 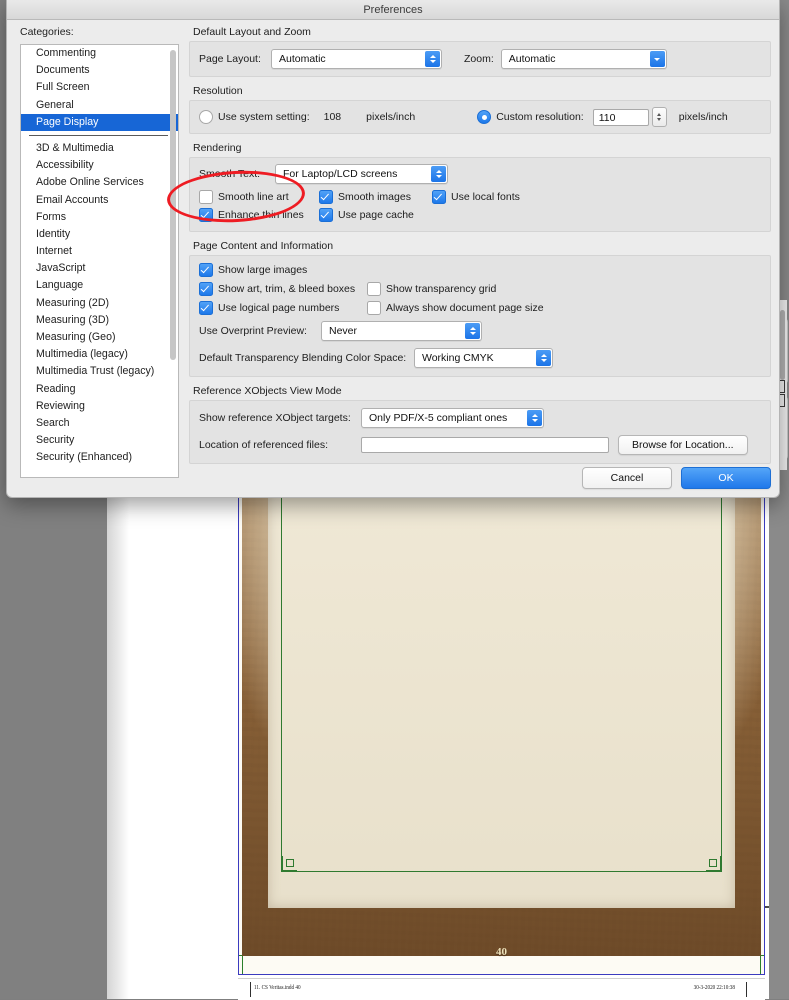 I want to click on custom-resolution-units: pixels/inch, so click(x=703, y=117).